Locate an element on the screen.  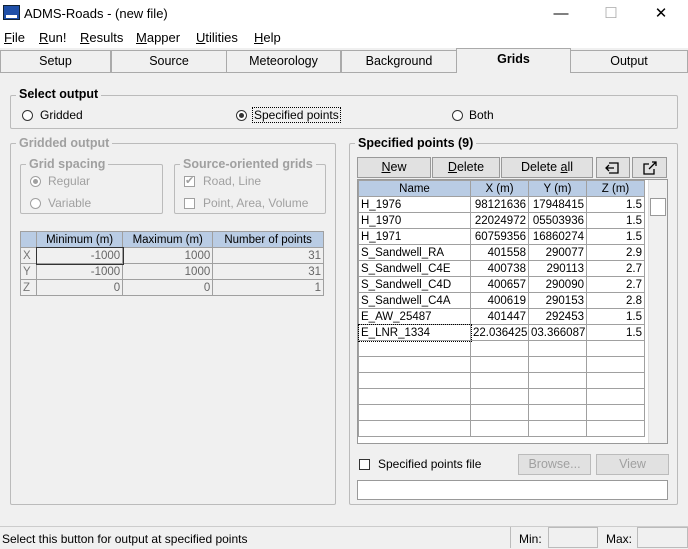
point-coord-cell: 400738 is located at coordinates (499, 268).